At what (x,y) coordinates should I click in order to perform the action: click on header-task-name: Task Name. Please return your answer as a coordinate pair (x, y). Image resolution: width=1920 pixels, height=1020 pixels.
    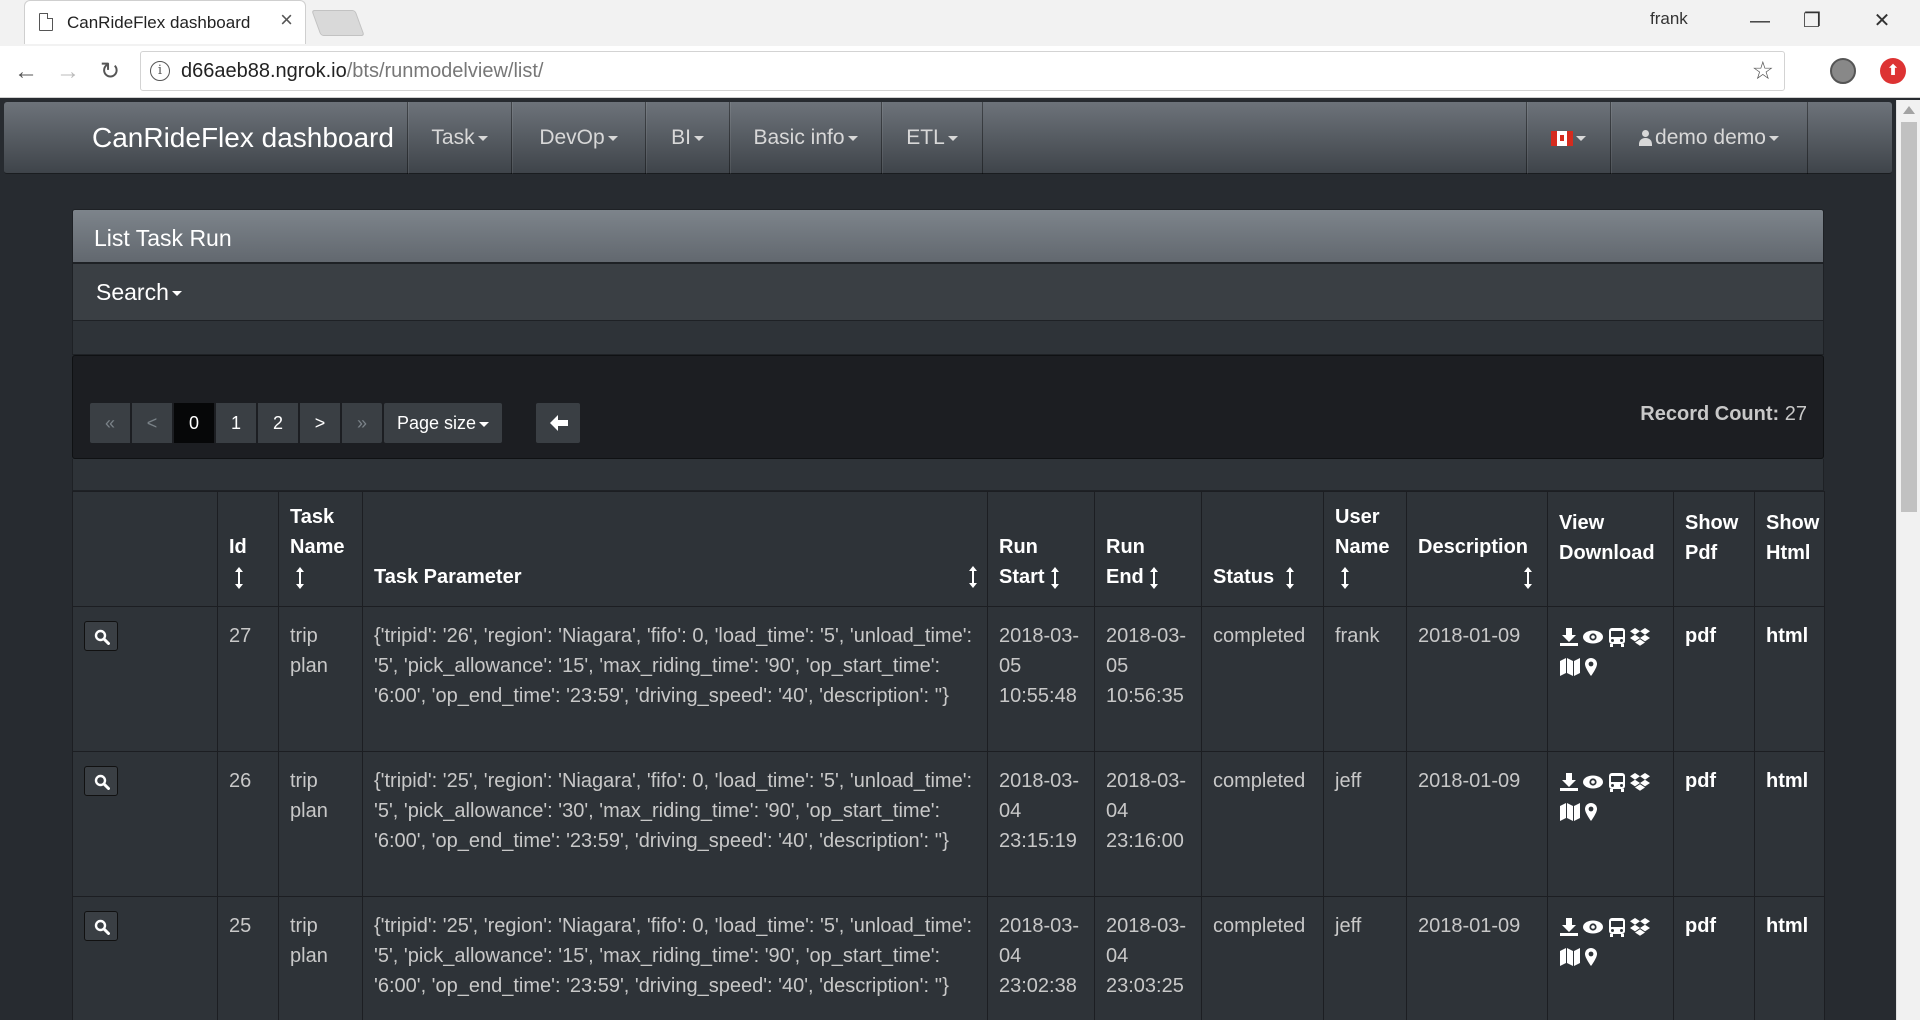
    Looking at the image, I should click on (320, 549).